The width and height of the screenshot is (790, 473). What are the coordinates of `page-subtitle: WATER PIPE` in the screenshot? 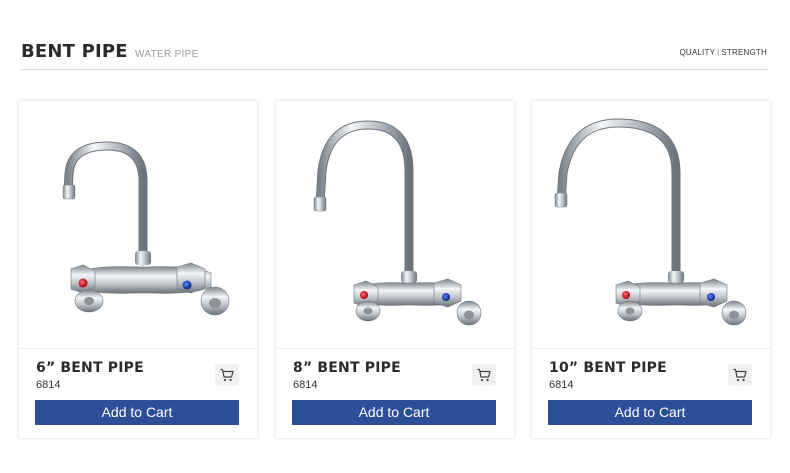 It's located at (167, 54).